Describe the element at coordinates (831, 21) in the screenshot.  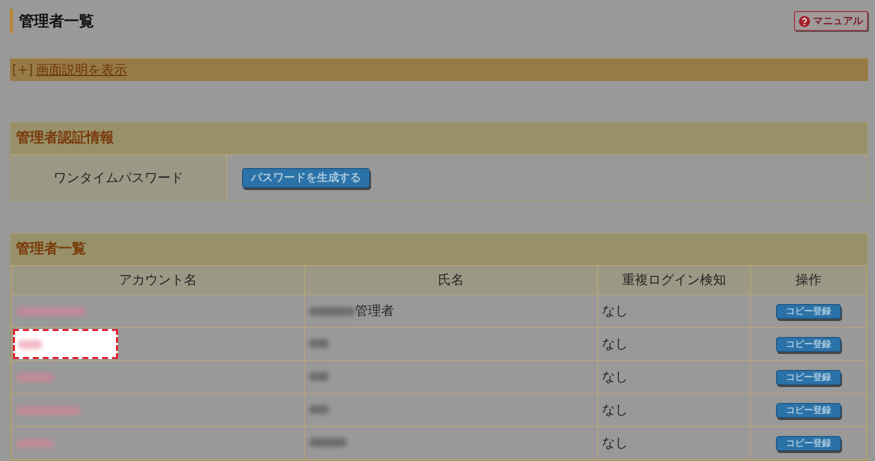
I see `manual-button: マニュアル` at that location.